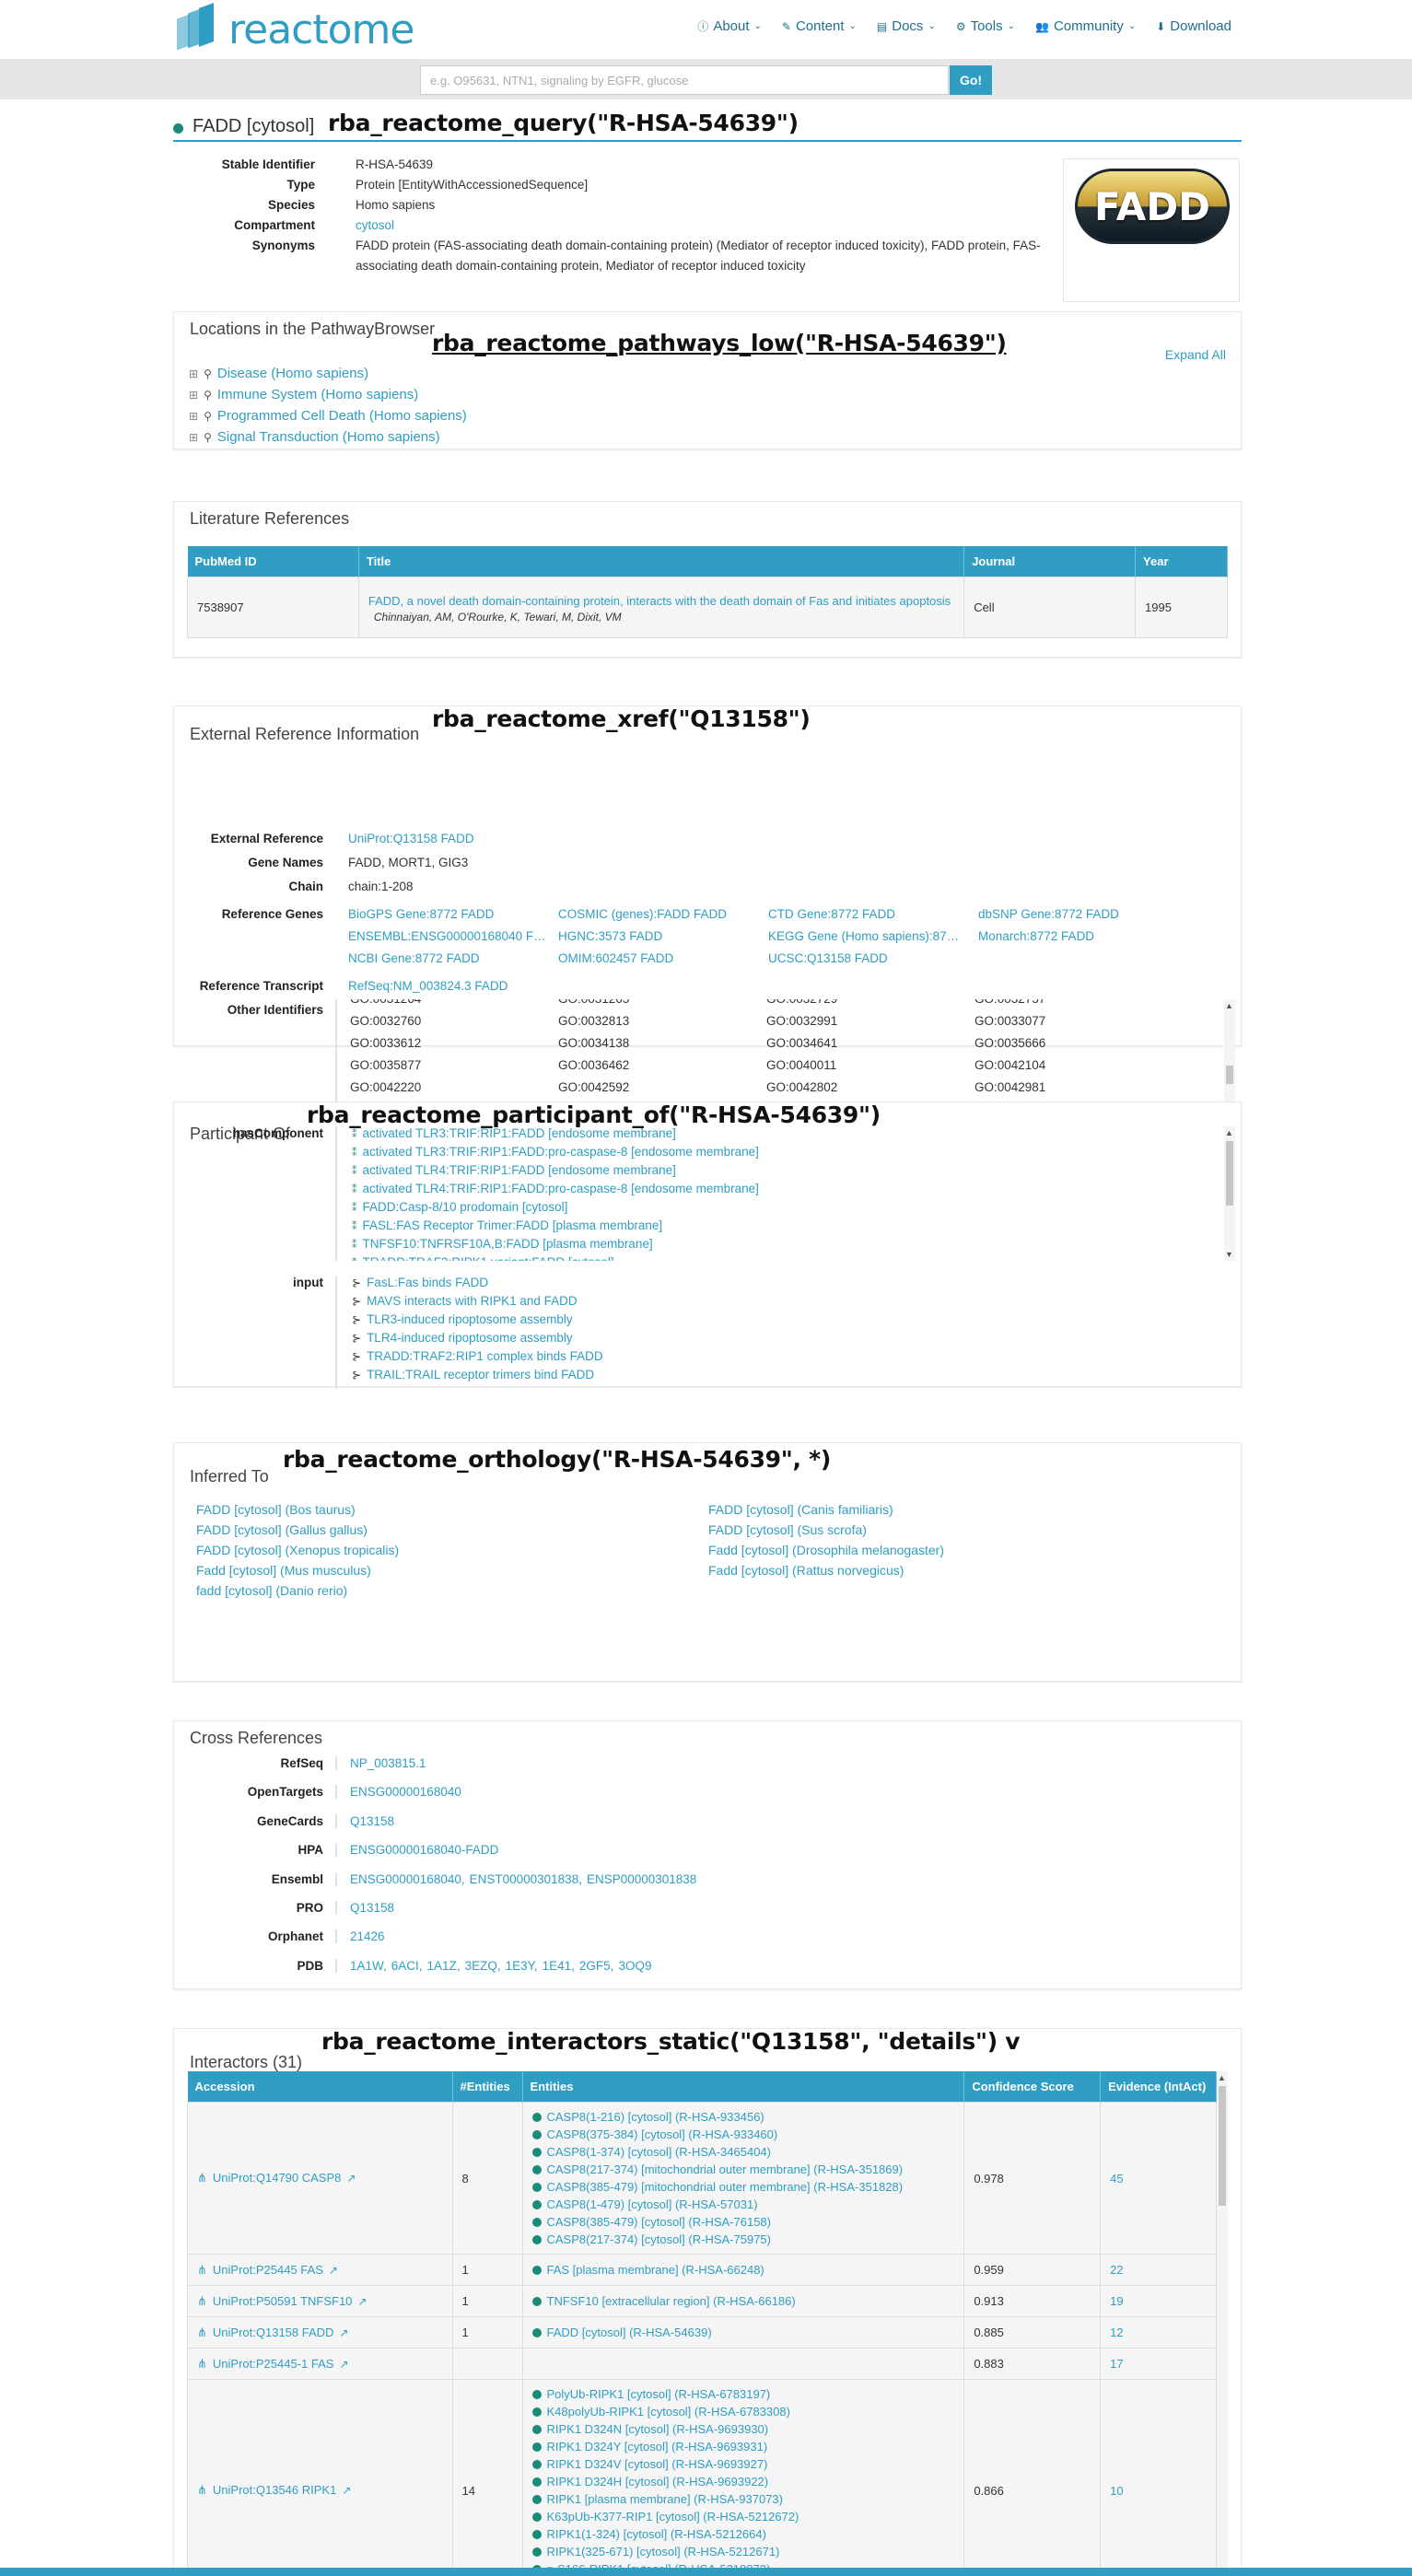  Describe the element at coordinates (420, 1282) in the screenshot. I see `reaction-link: ⊱ FasL:Fas binds FADD` at that location.